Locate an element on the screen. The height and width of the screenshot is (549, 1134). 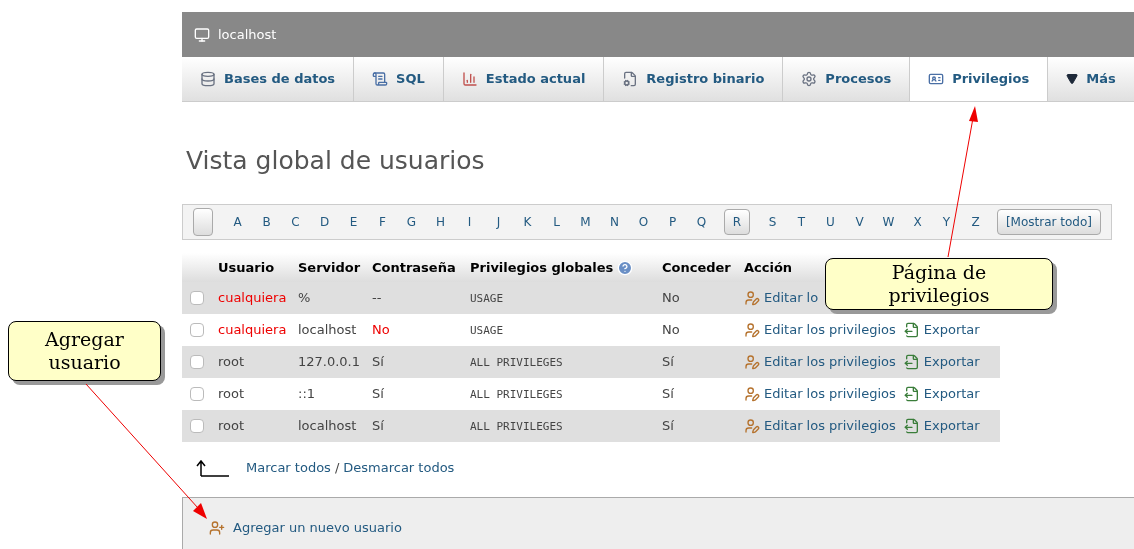
card-icon is located at coordinates (936, 79).